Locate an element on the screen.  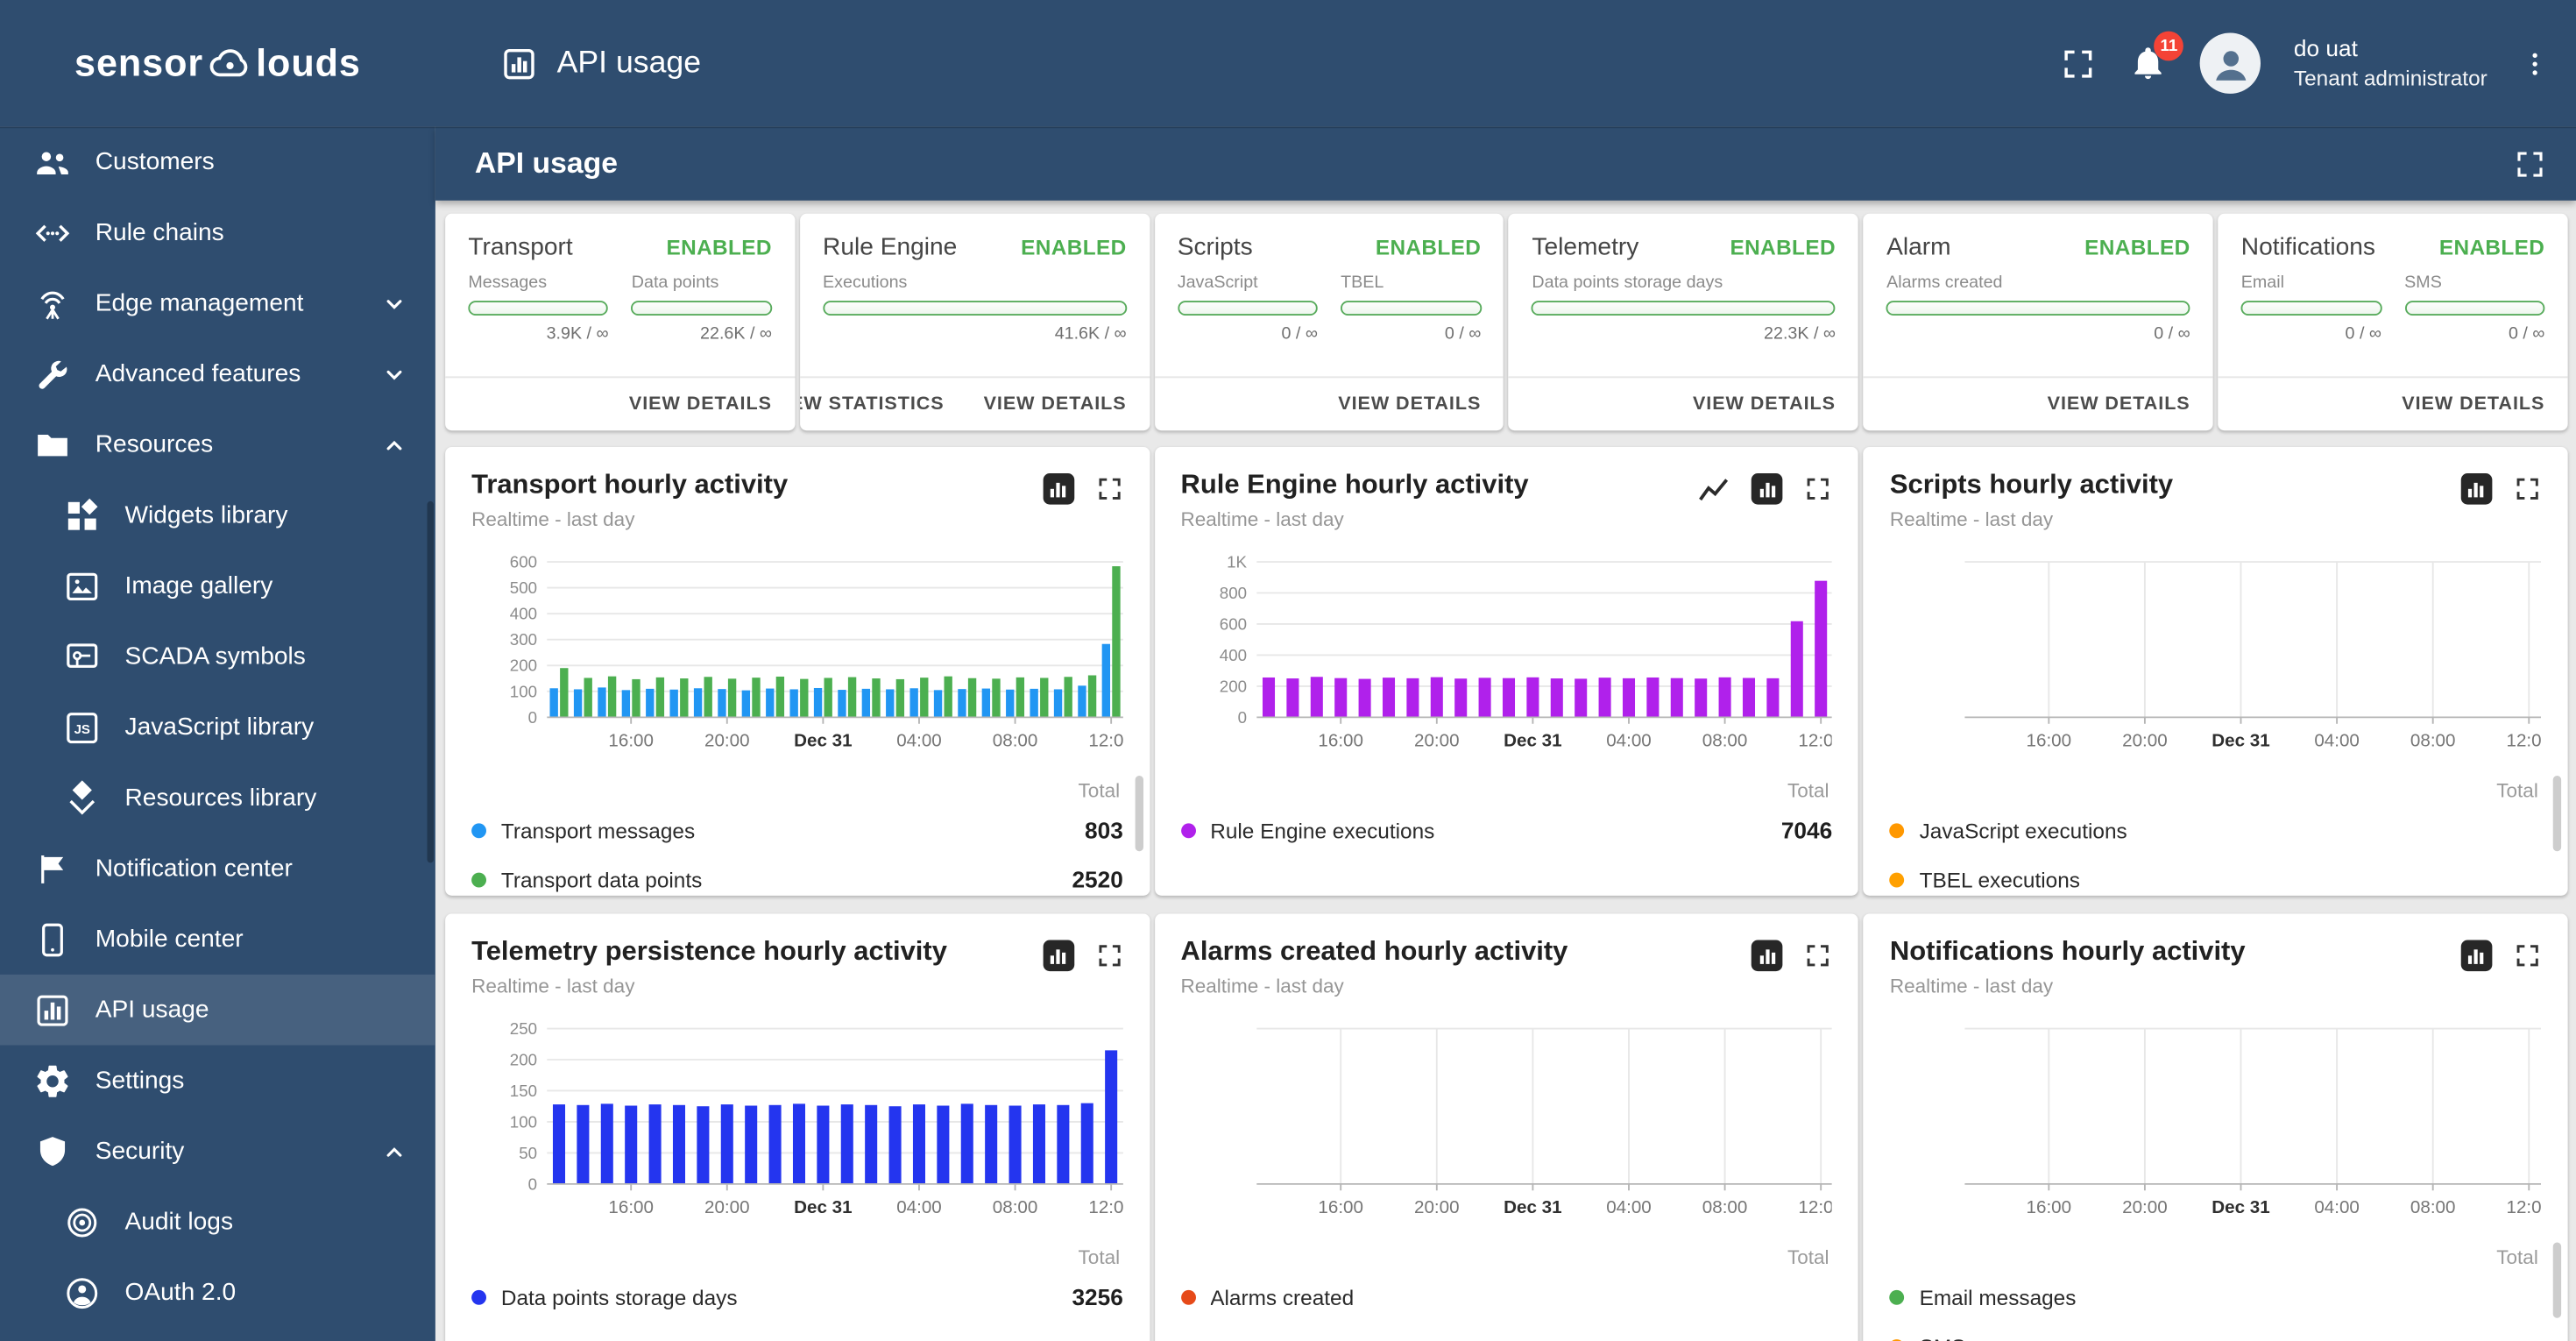
sidebar-item-audit-logs: Audit logs is located at coordinates (217, 1222).